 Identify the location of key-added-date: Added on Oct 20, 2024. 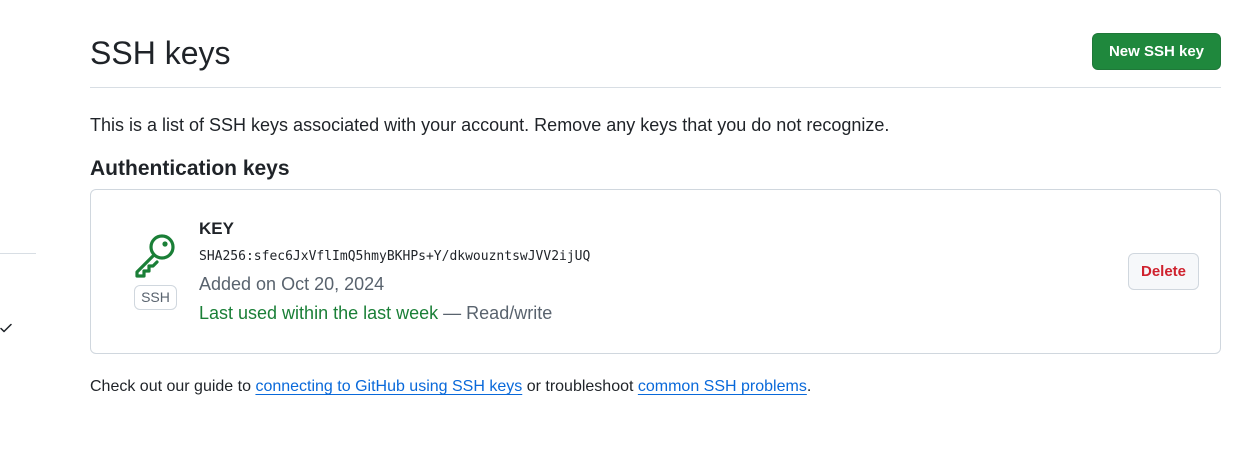
(292, 284).